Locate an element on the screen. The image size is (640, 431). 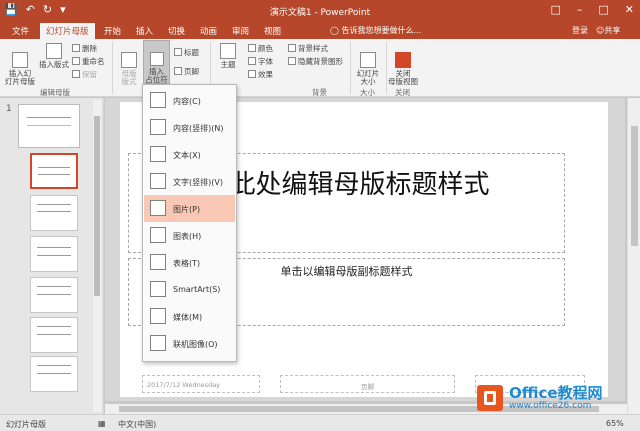
insert-slide-master-button: 插入幻 灯片母版 is located at coordinates (20, 65).